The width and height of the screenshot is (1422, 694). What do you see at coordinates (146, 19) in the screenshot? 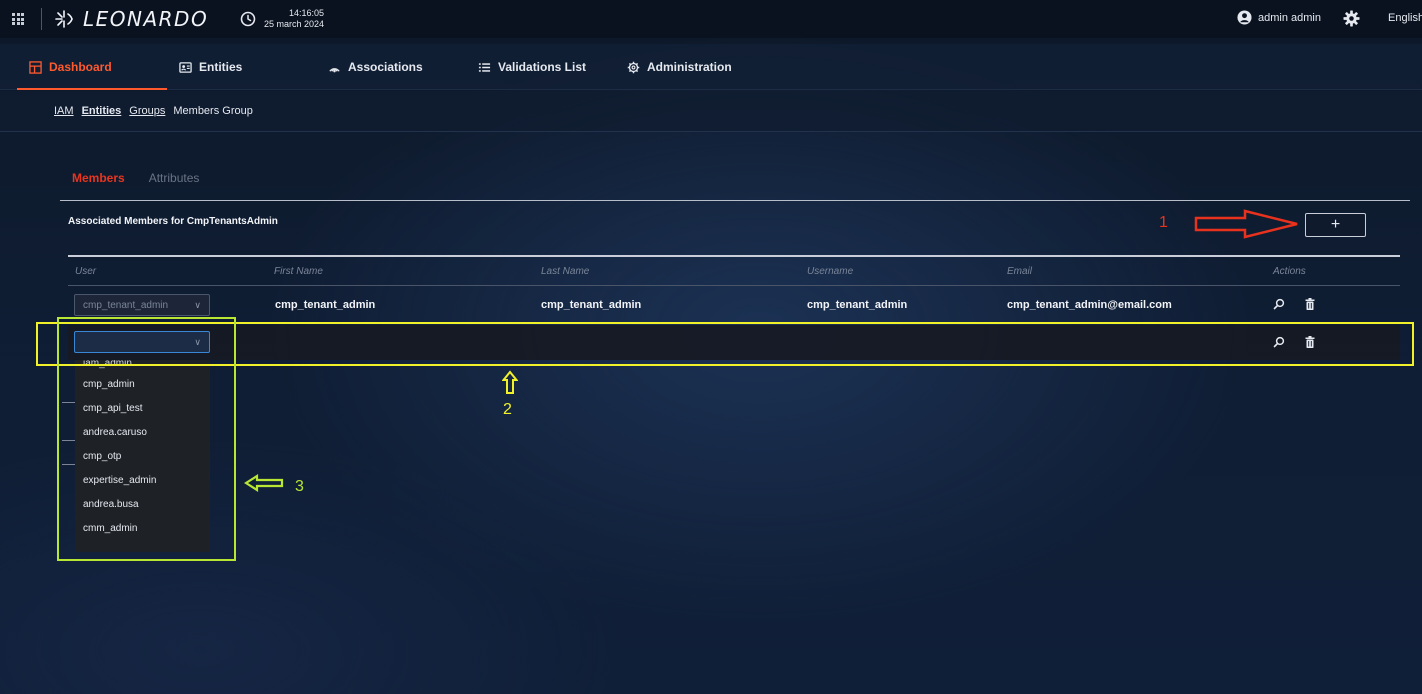
I see `brand-name: LEONARDO` at bounding box center [146, 19].